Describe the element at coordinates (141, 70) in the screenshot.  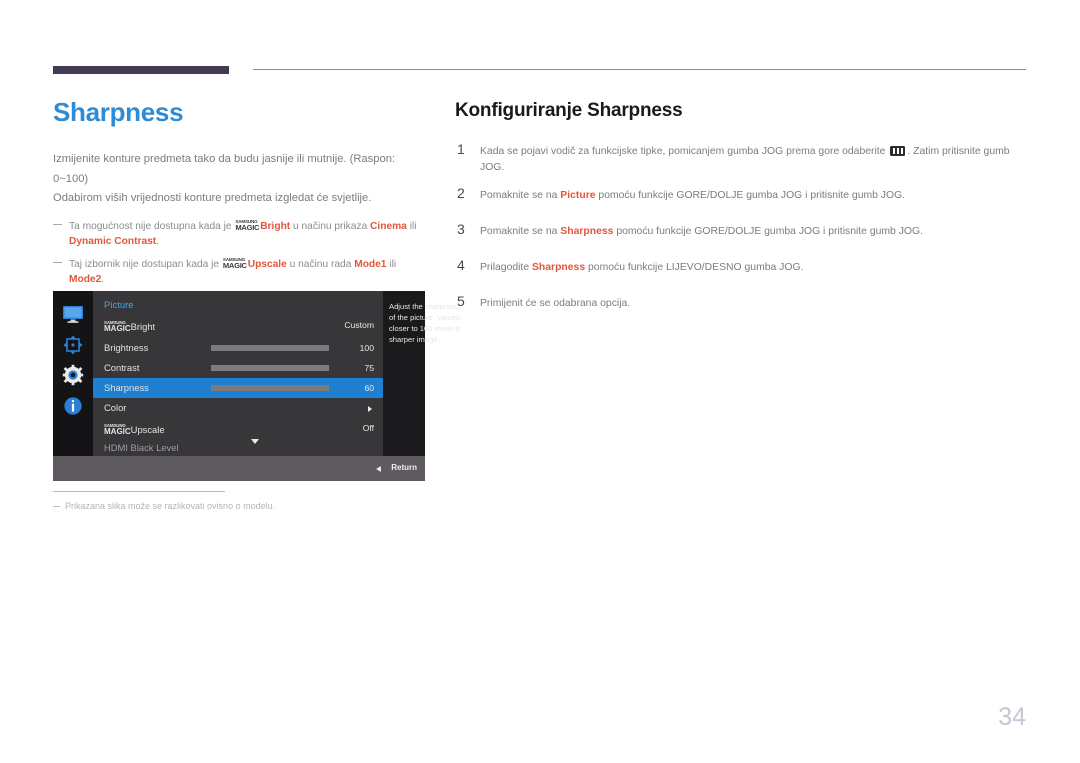
I see `header-accent-bar` at that location.